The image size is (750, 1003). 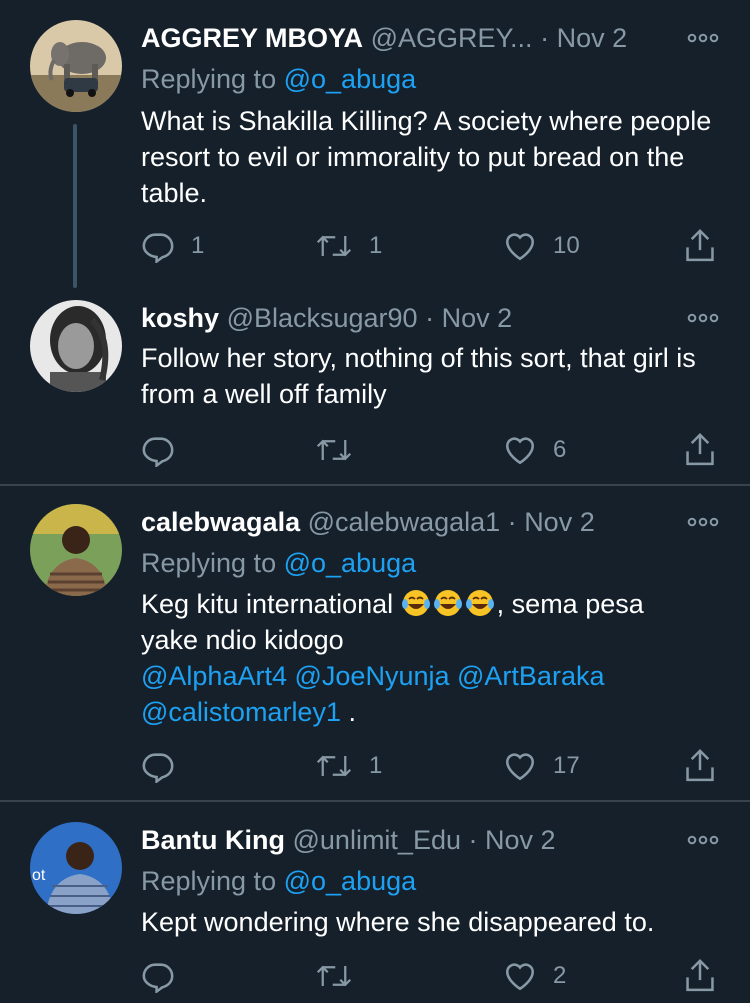 I want to click on like-count: 6, so click(x=560, y=449).